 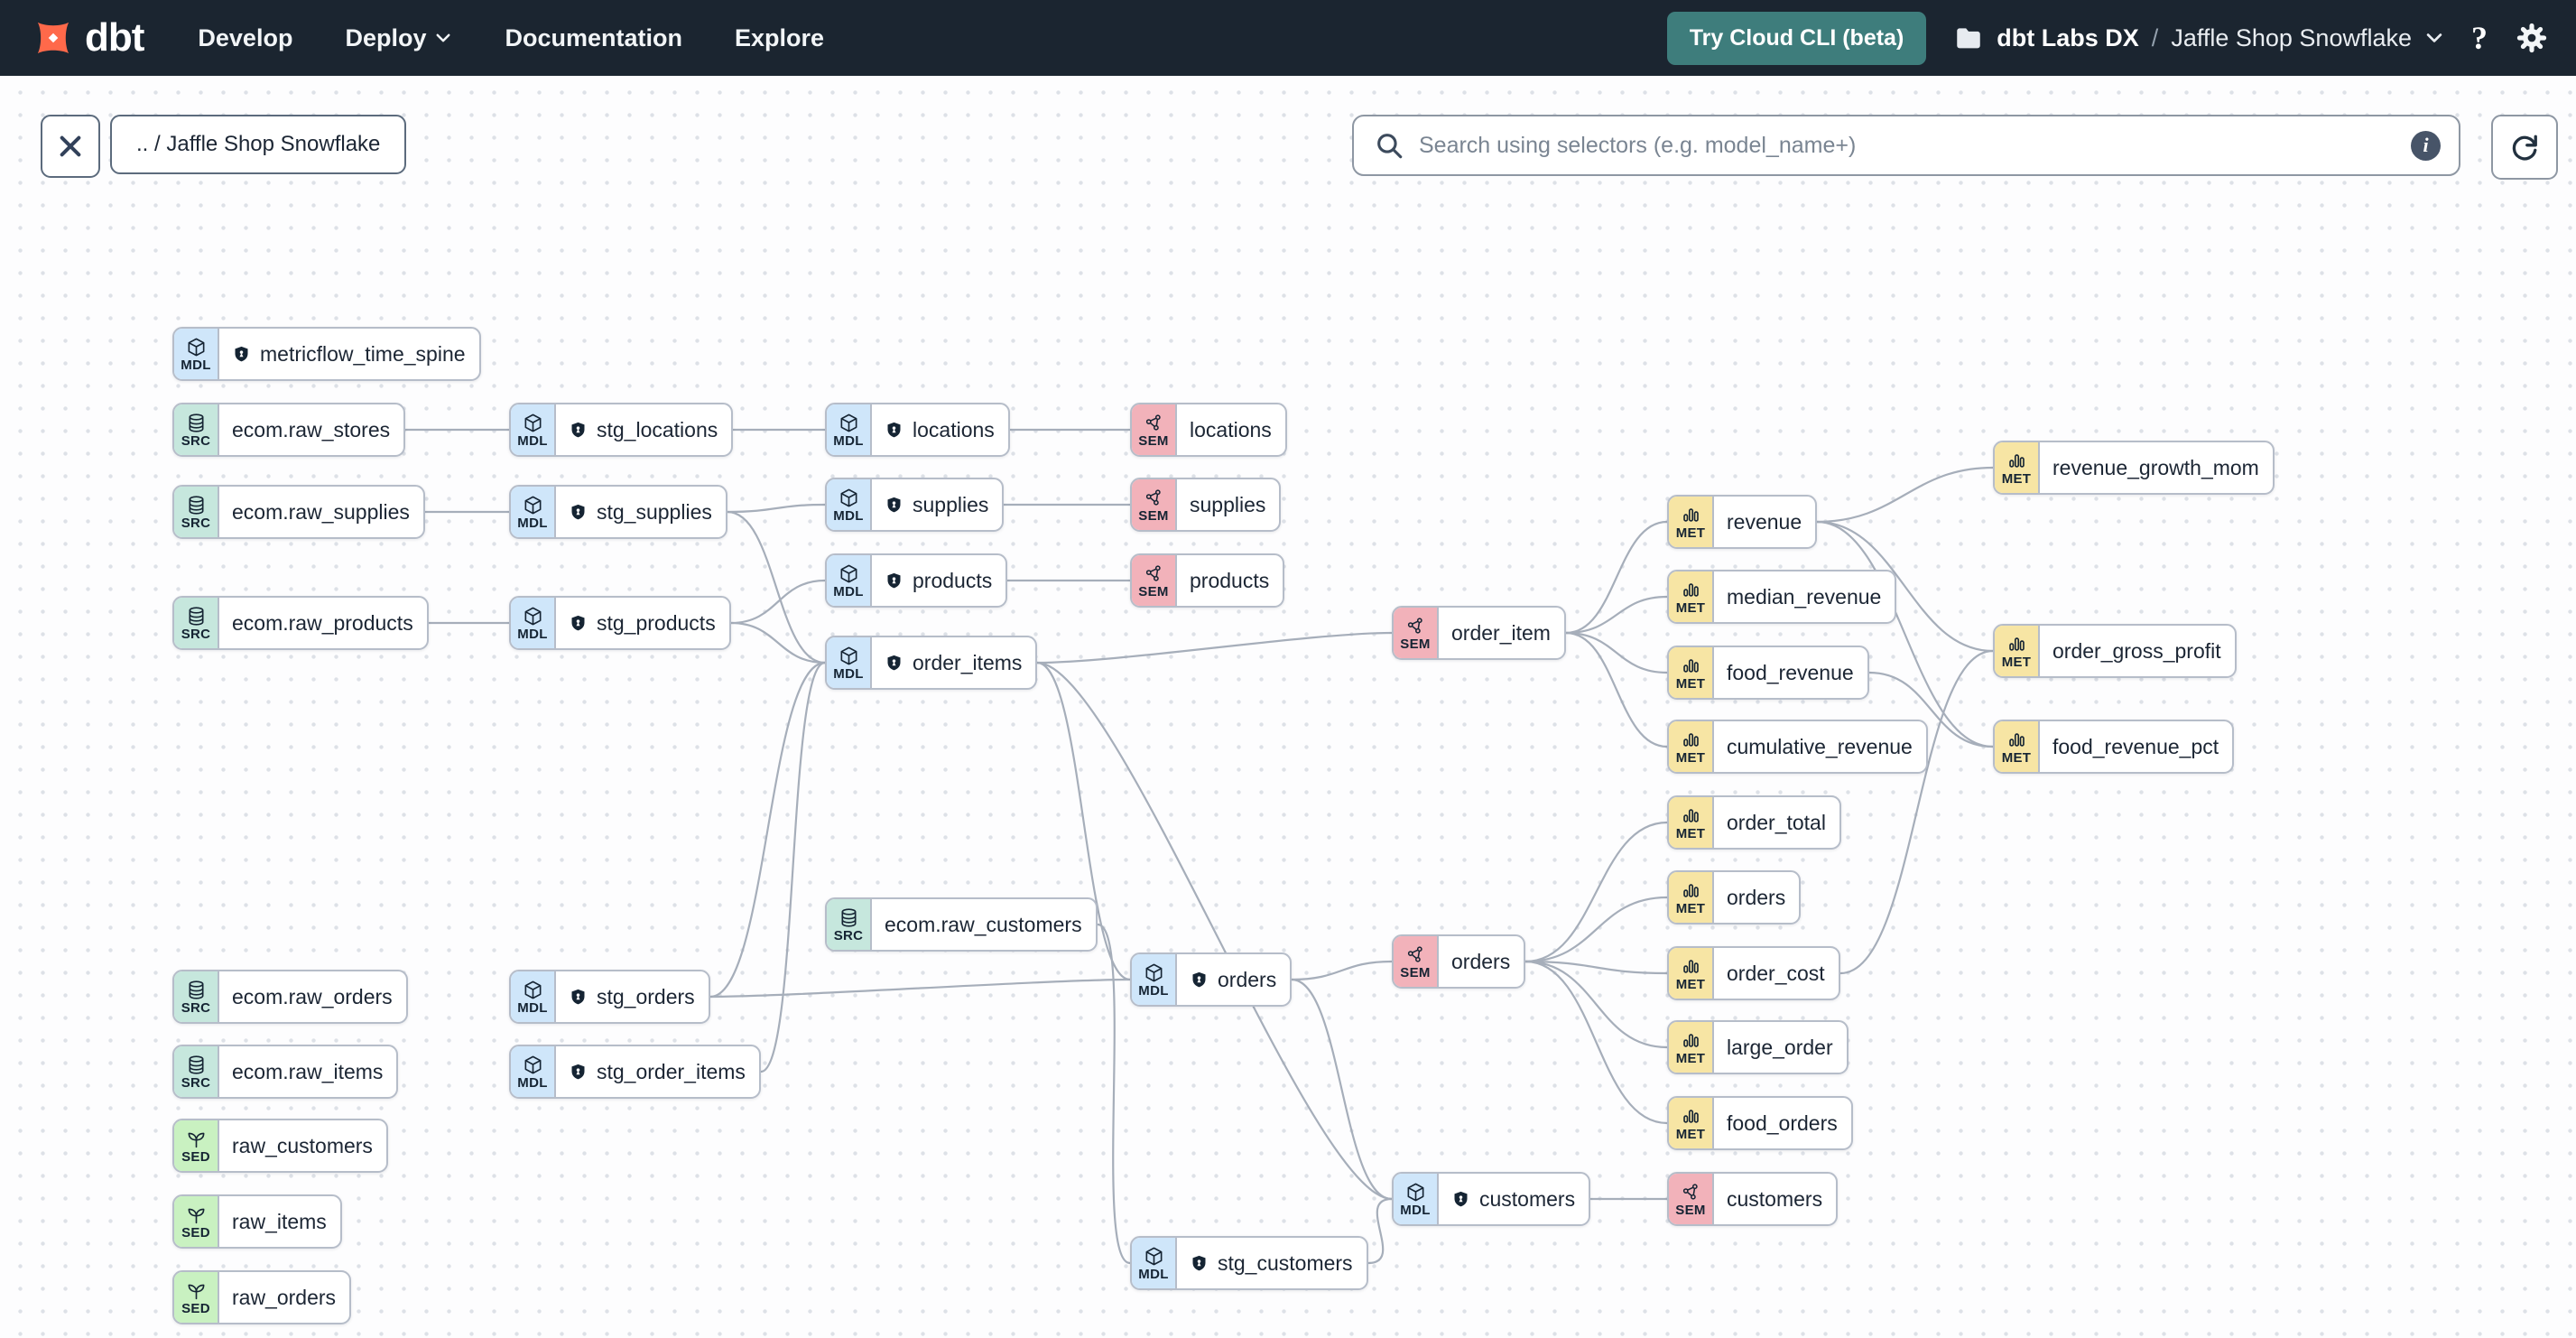 What do you see at coordinates (1754, 822) in the screenshot?
I see `node-order_total: MET order_total` at bounding box center [1754, 822].